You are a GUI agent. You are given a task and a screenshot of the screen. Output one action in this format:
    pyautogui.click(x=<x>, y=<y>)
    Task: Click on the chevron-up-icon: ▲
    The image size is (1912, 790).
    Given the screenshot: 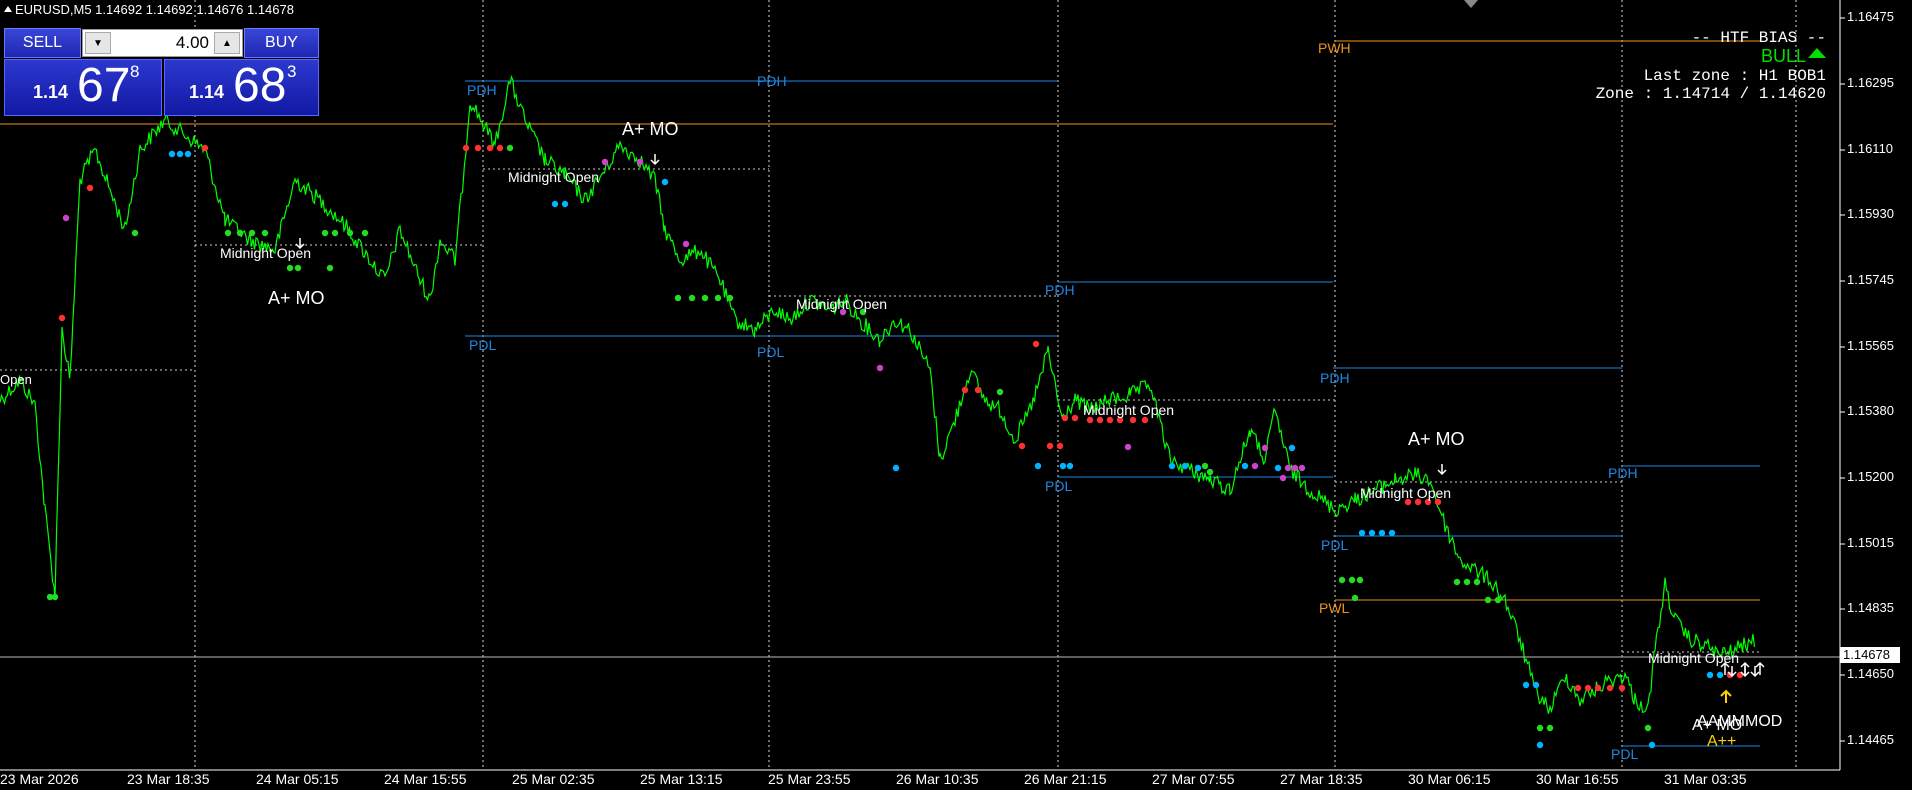 What is the action you would take?
    pyautogui.click(x=227, y=43)
    